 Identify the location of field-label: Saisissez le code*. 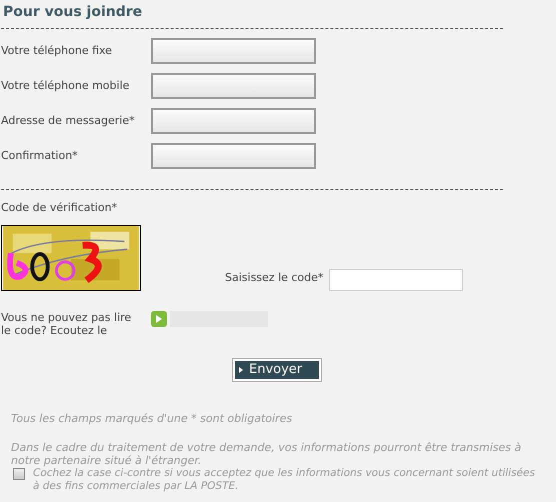
(274, 278).